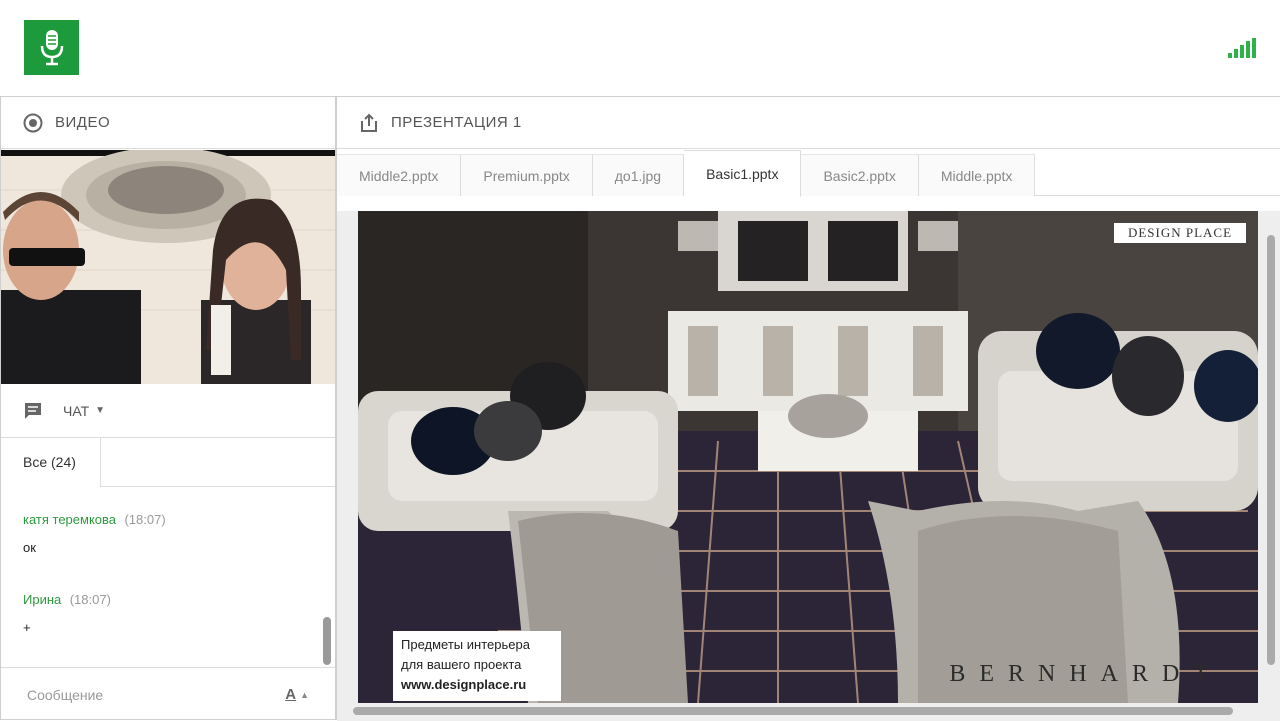 The width and height of the screenshot is (1280, 721). I want to click on chat-tab-all: Все (24), so click(51, 462).